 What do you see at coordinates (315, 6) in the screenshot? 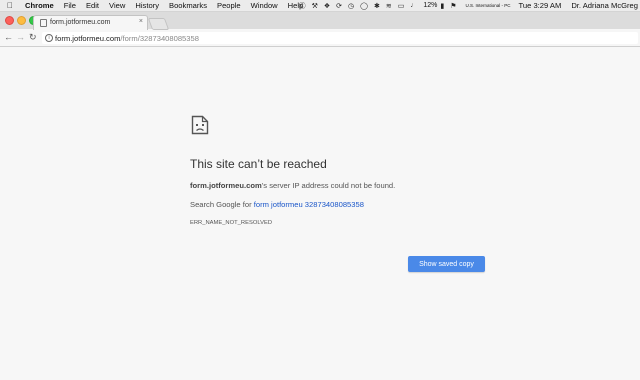
I see `tool-icon: ⚒` at bounding box center [315, 6].